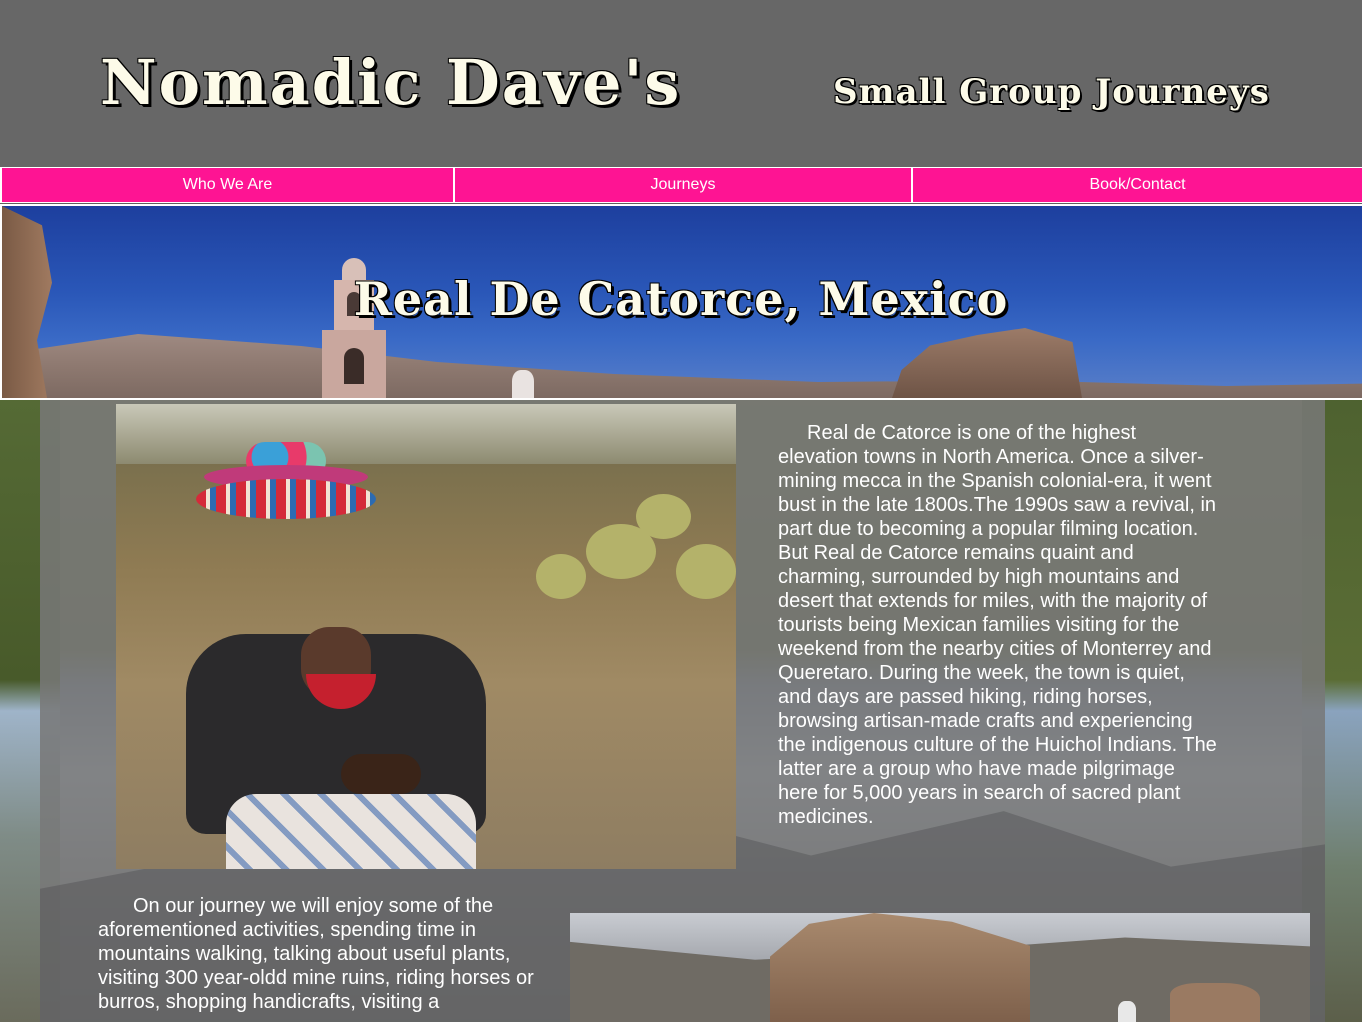 The width and height of the screenshot is (1362, 1022). I want to click on site-brand: Nomadic Dave's, so click(390, 82).